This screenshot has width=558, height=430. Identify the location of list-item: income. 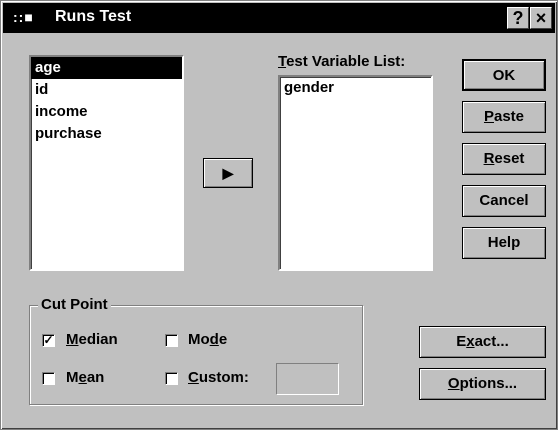
(106, 112).